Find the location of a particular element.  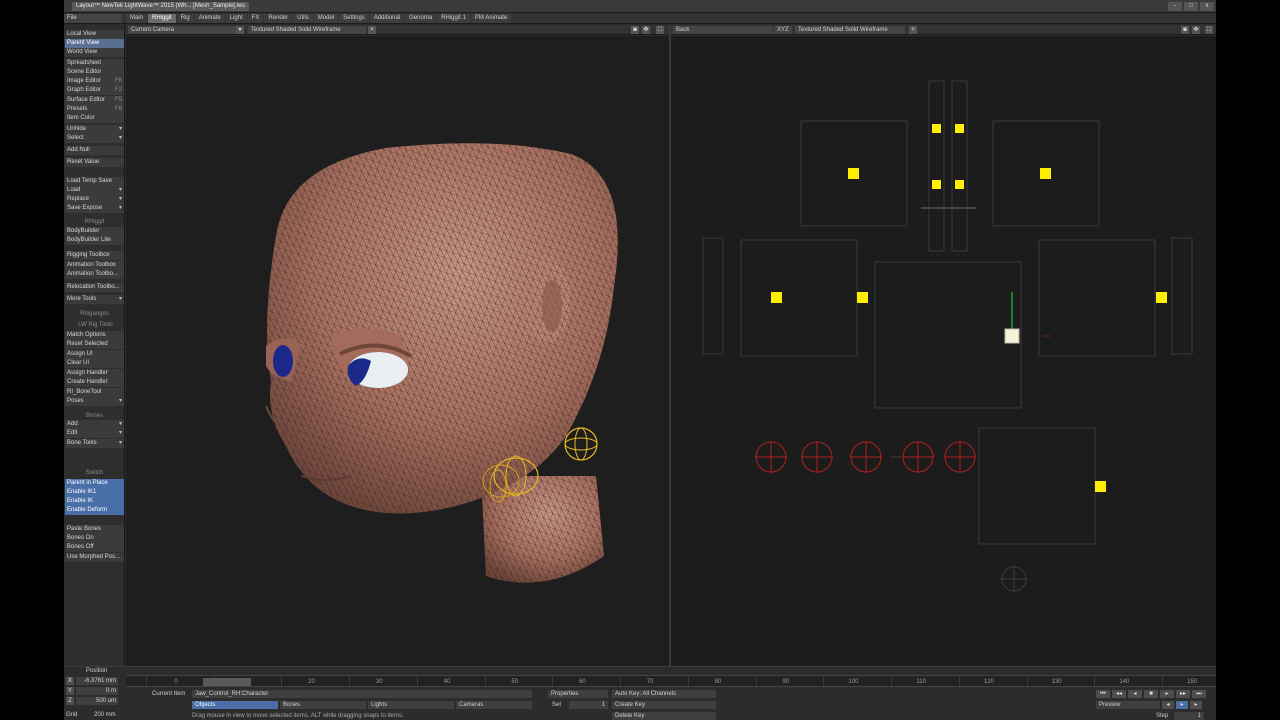

toolbar-parent-in-place: Parent in Place is located at coordinates (94, 483).